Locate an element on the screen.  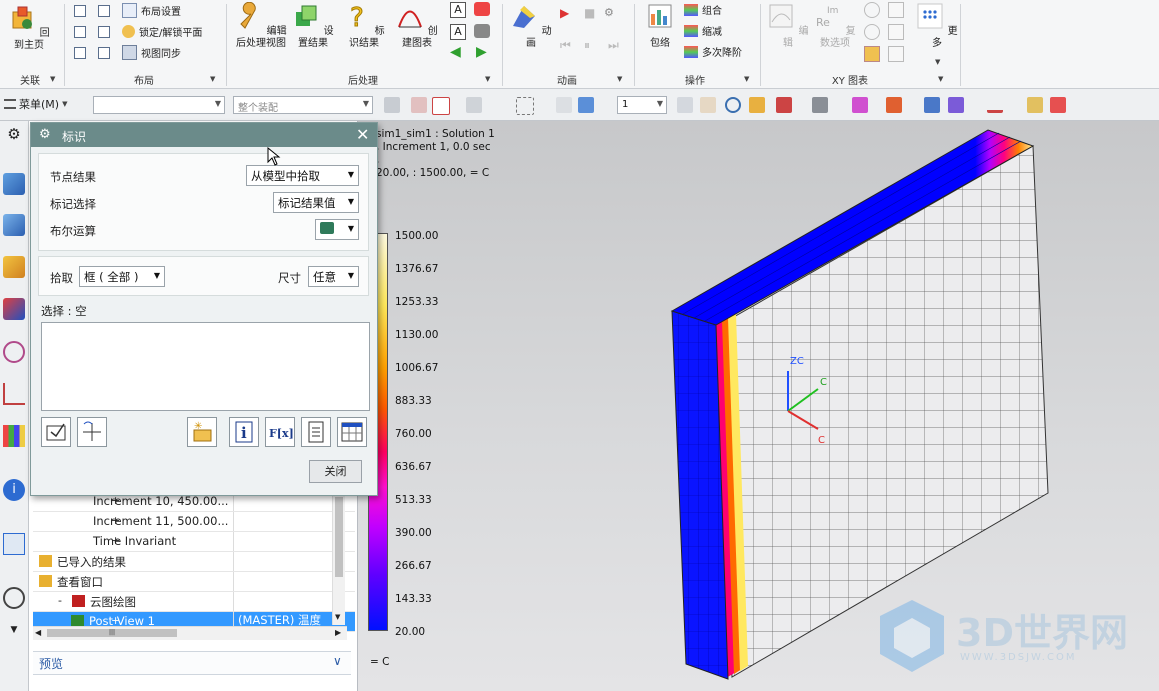
assembly-navigator-icon is located at coordinates (14, 184).